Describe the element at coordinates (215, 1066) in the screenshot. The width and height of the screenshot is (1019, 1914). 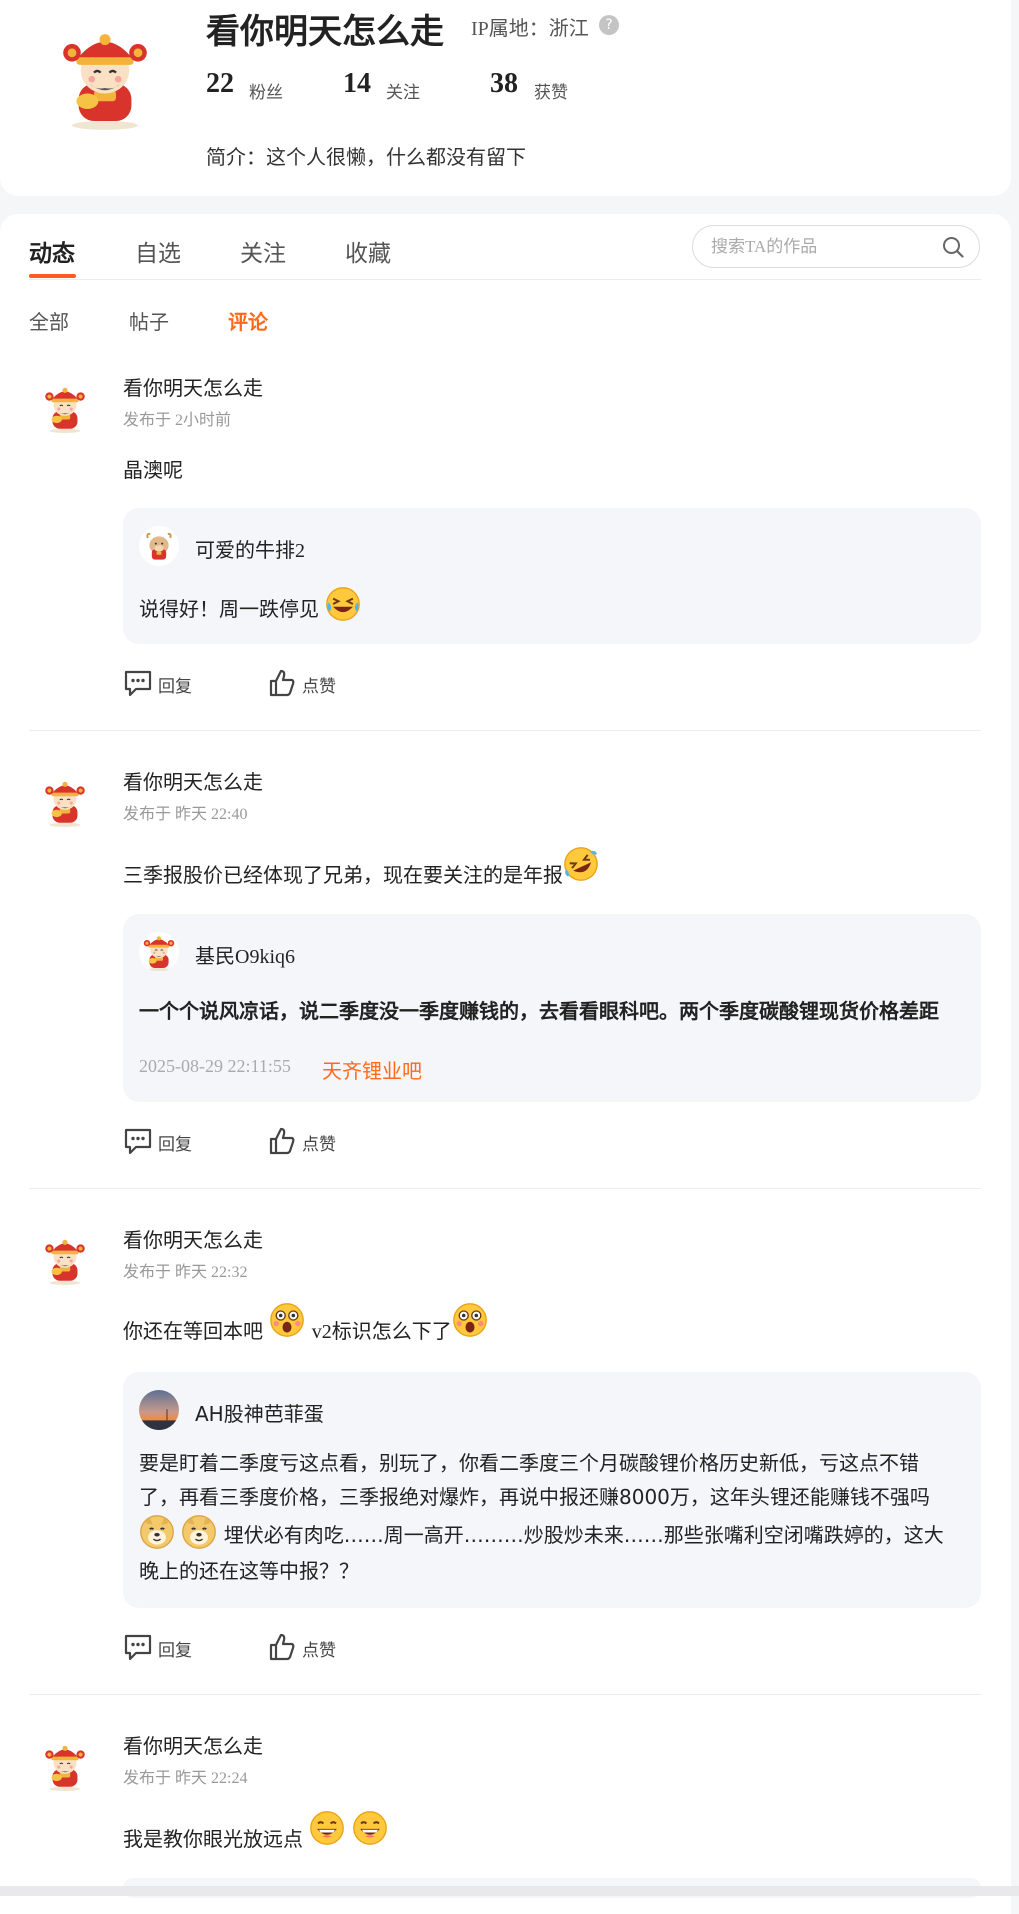
I see `quote-date: 2025-08-29 22:11:55` at that location.